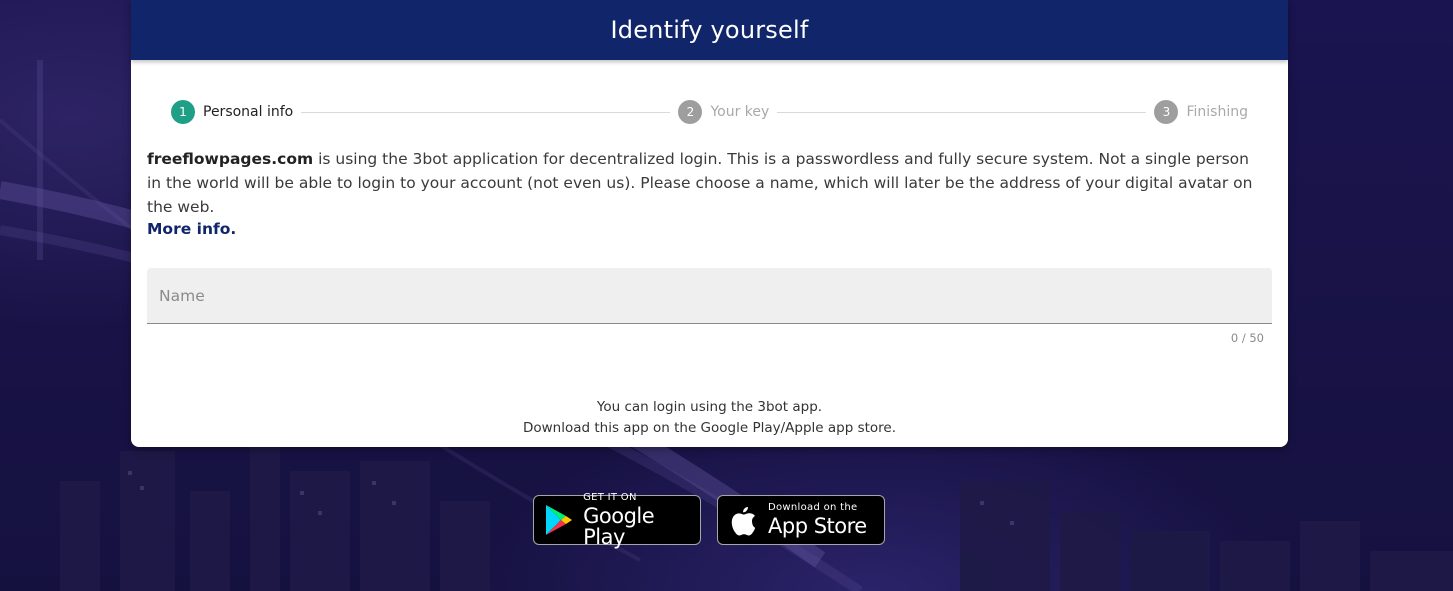 The width and height of the screenshot is (1453, 591). What do you see at coordinates (191, 229) in the screenshot?
I see `more-info-link: More info.` at bounding box center [191, 229].